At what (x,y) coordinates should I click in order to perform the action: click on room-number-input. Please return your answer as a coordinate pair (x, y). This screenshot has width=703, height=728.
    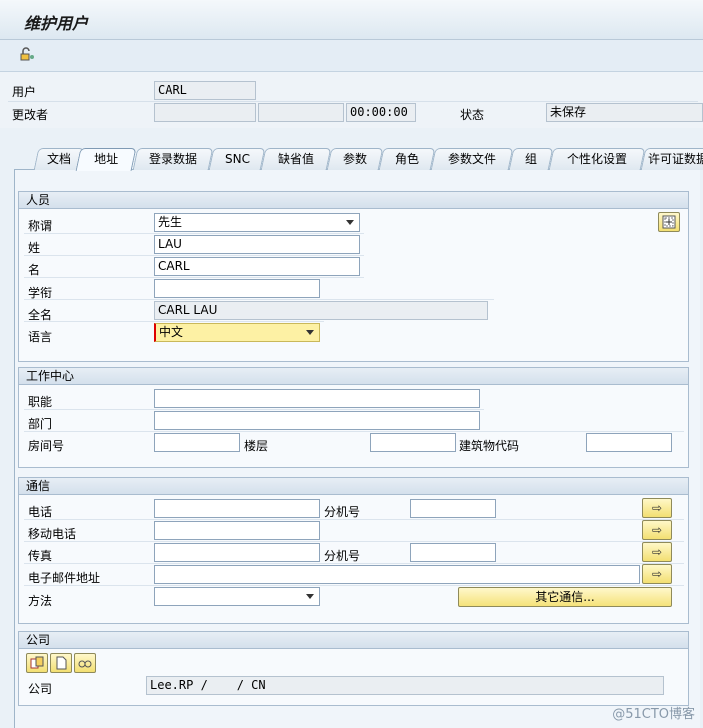
    Looking at the image, I should click on (197, 442).